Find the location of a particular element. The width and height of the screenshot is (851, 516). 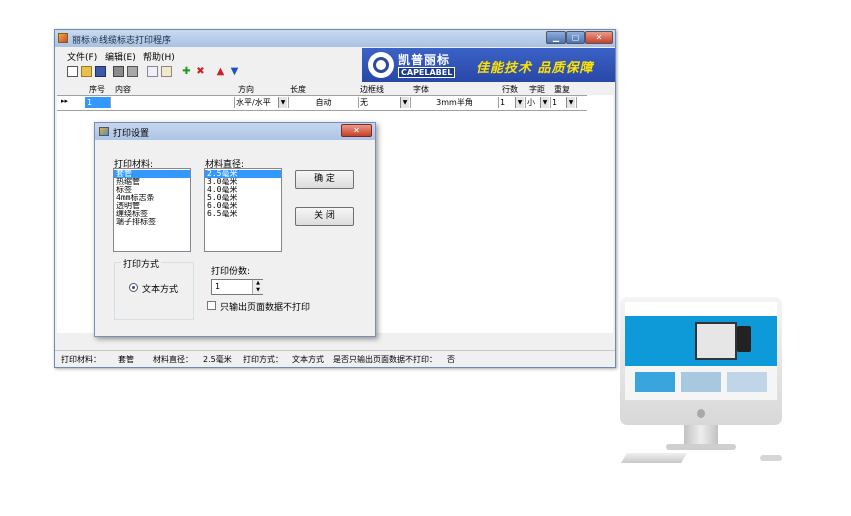

brand-slogan: 佳能技术 品质保障 is located at coordinates (535, 68).